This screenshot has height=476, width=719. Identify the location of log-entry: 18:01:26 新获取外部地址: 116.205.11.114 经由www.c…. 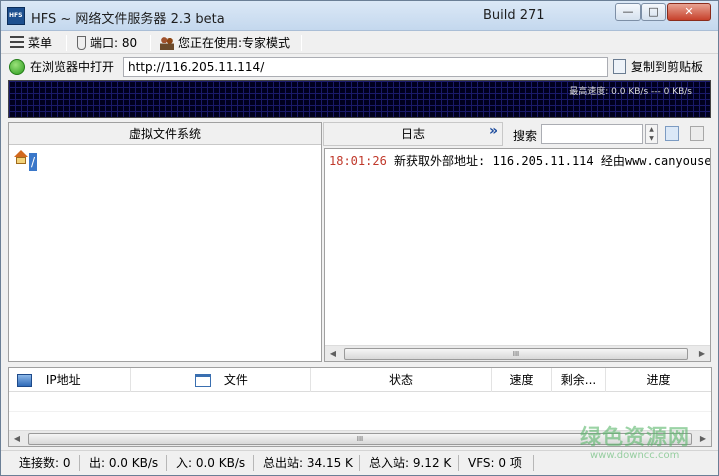
(520, 160).